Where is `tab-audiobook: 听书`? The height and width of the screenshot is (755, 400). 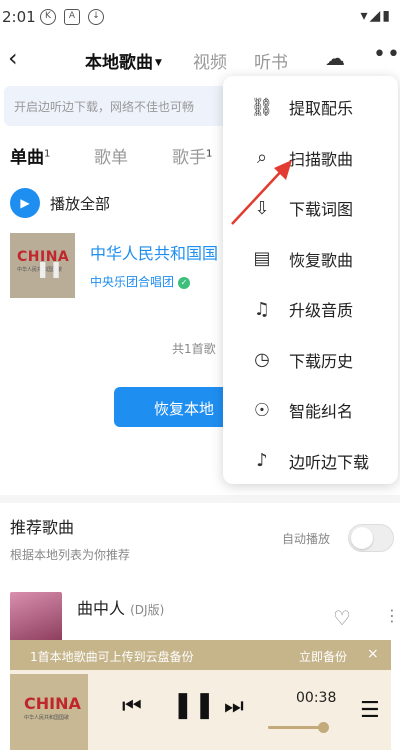
tab-audiobook: 听书 is located at coordinates (271, 60).